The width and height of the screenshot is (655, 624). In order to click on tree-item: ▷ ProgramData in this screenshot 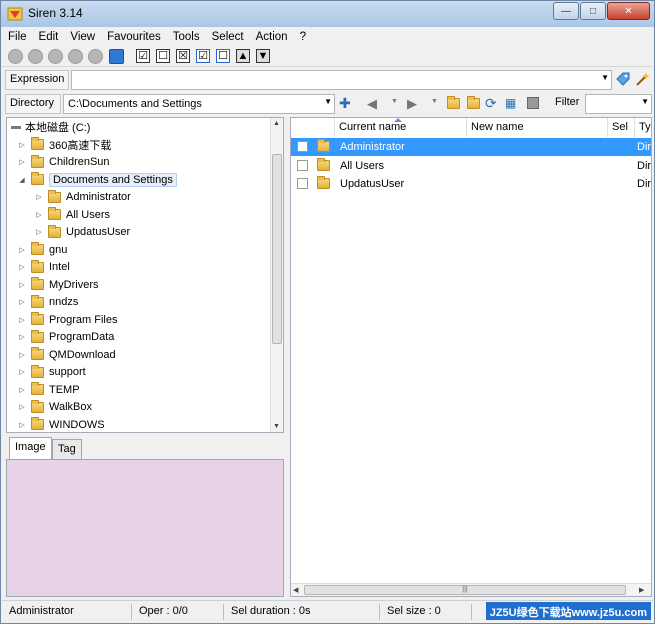, I will do `click(65, 337)`.